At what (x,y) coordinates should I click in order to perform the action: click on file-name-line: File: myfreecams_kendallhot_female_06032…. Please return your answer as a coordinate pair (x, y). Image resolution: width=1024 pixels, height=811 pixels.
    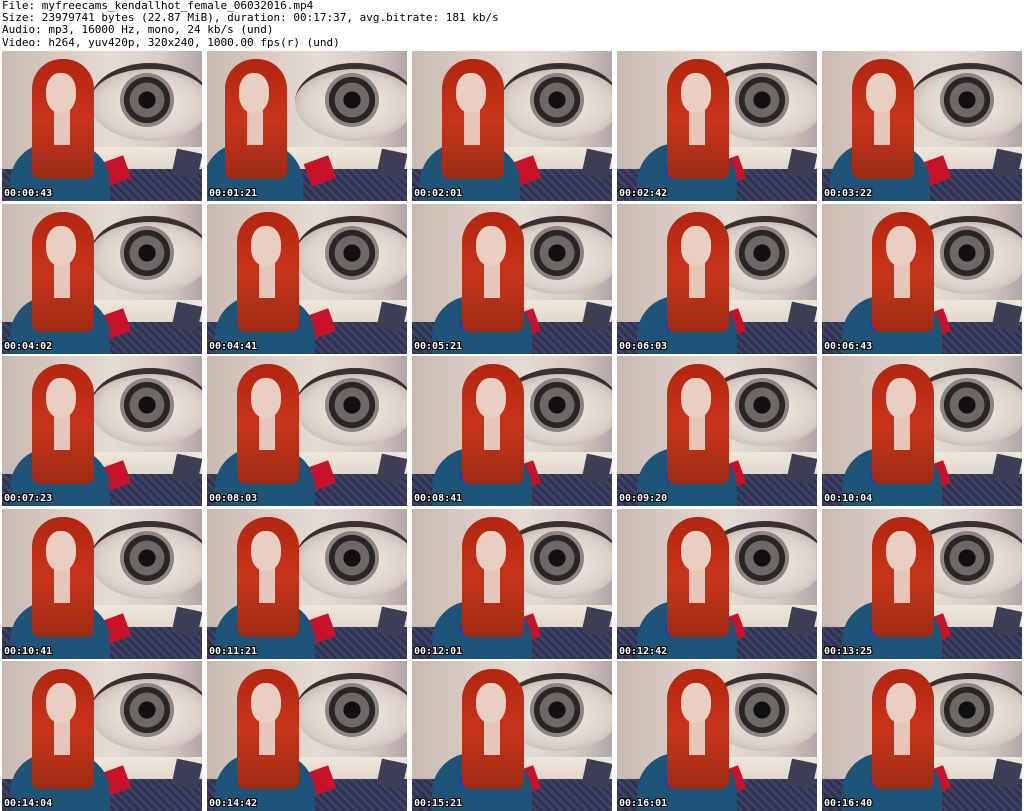
    Looking at the image, I should click on (158, 6).